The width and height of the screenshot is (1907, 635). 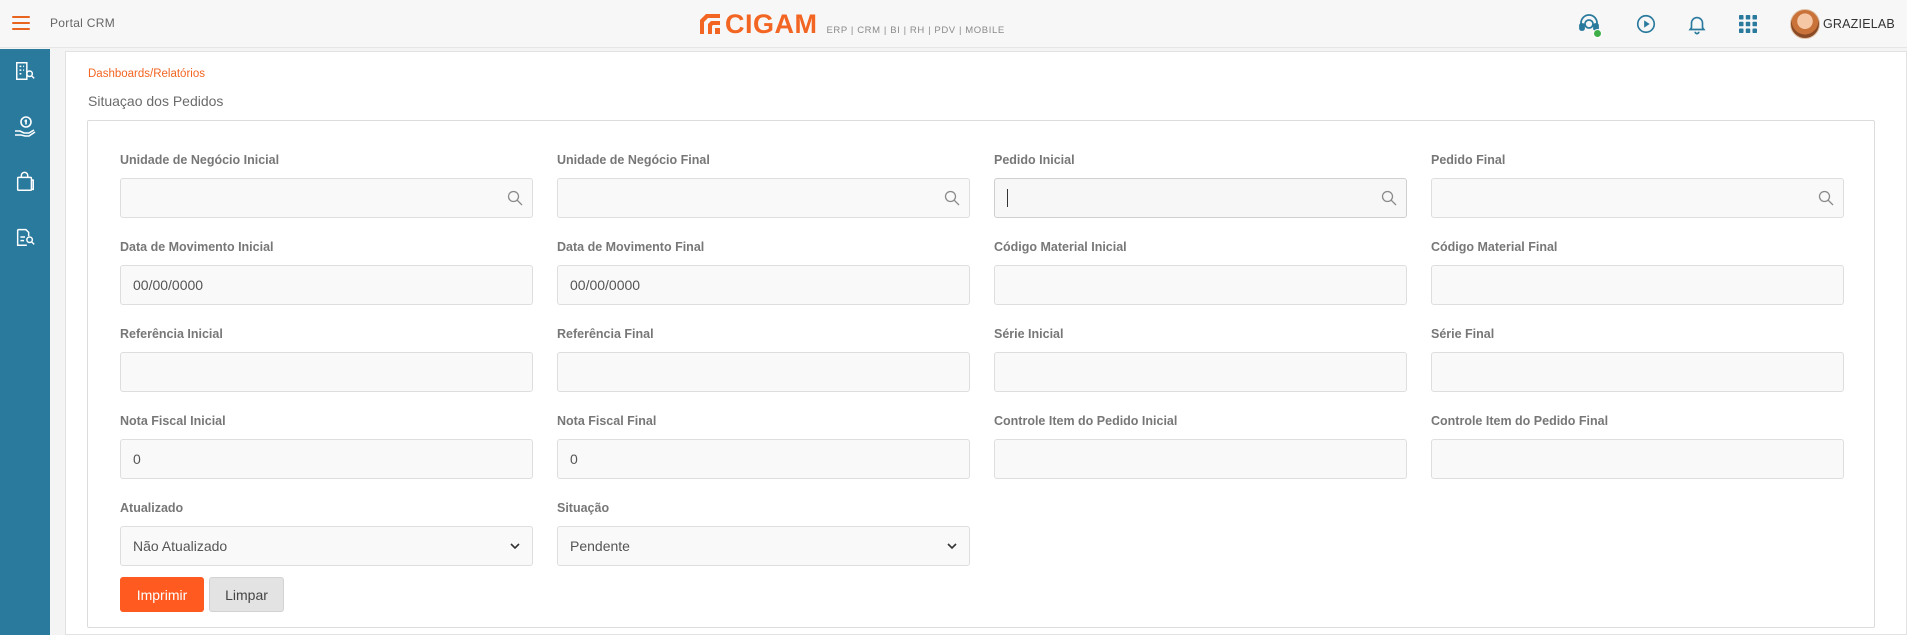 What do you see at coordinates (583, 508) in the screenshot?
I see `situacao-label: Situação` at bounding box center [583, 508].